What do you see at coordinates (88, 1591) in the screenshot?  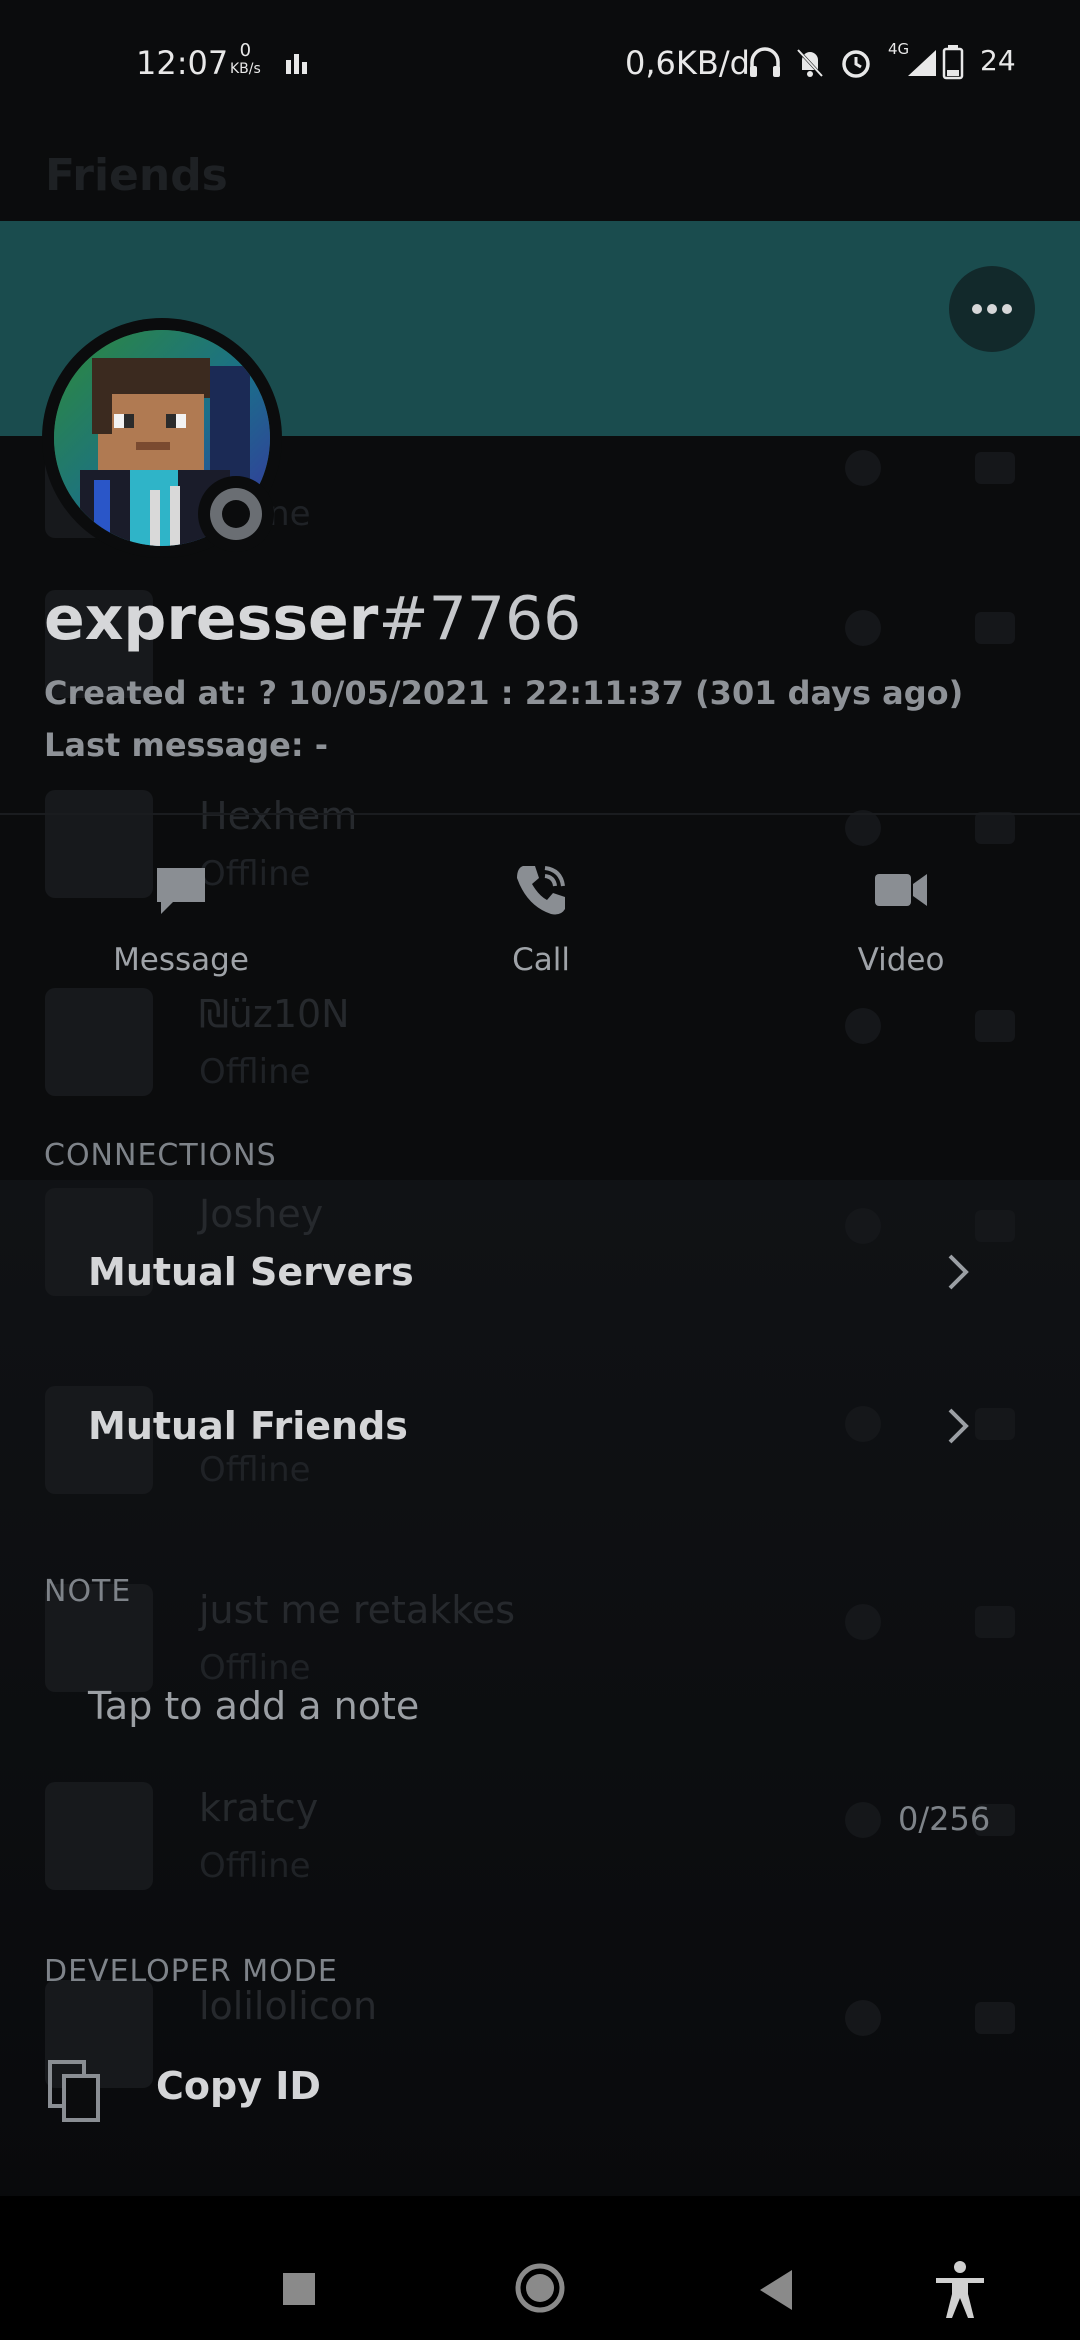 I see `note-title: NOTE` at bounding box center [88, 1591].